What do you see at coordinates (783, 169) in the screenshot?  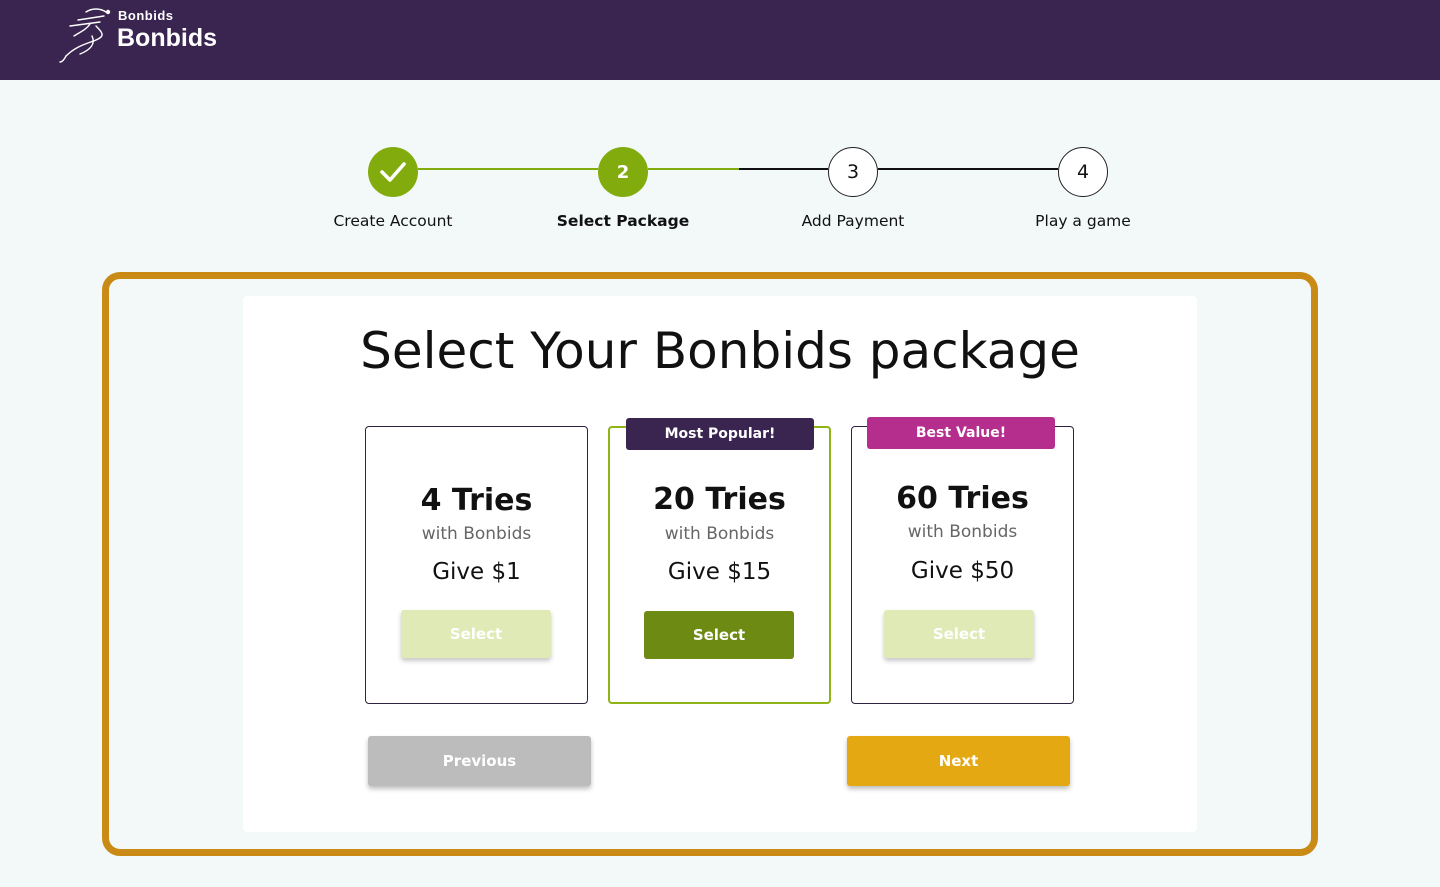 I see `step-connector-2b` at bounding box center [783, 169].